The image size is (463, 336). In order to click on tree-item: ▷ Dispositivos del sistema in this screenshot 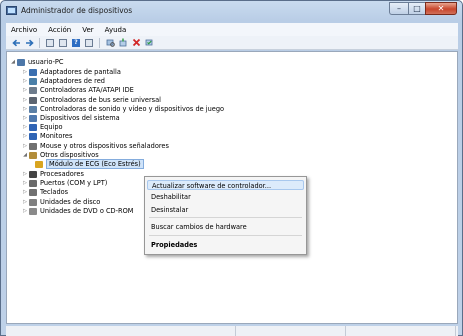, I will do `click(70, 118)`.